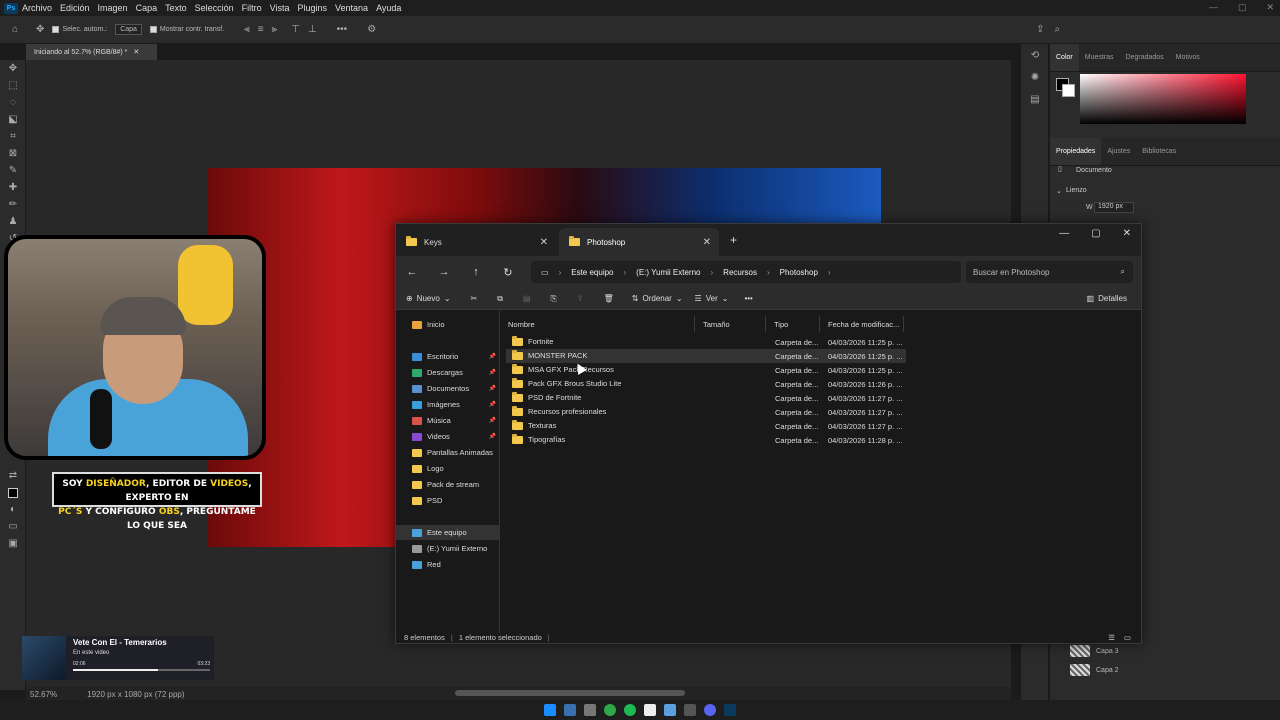 The height and width of the screenshot is (720, 1280). Describe the element at coordinates (153, 29) in the screenshot. I see `show-transform-checkbox` at that location.